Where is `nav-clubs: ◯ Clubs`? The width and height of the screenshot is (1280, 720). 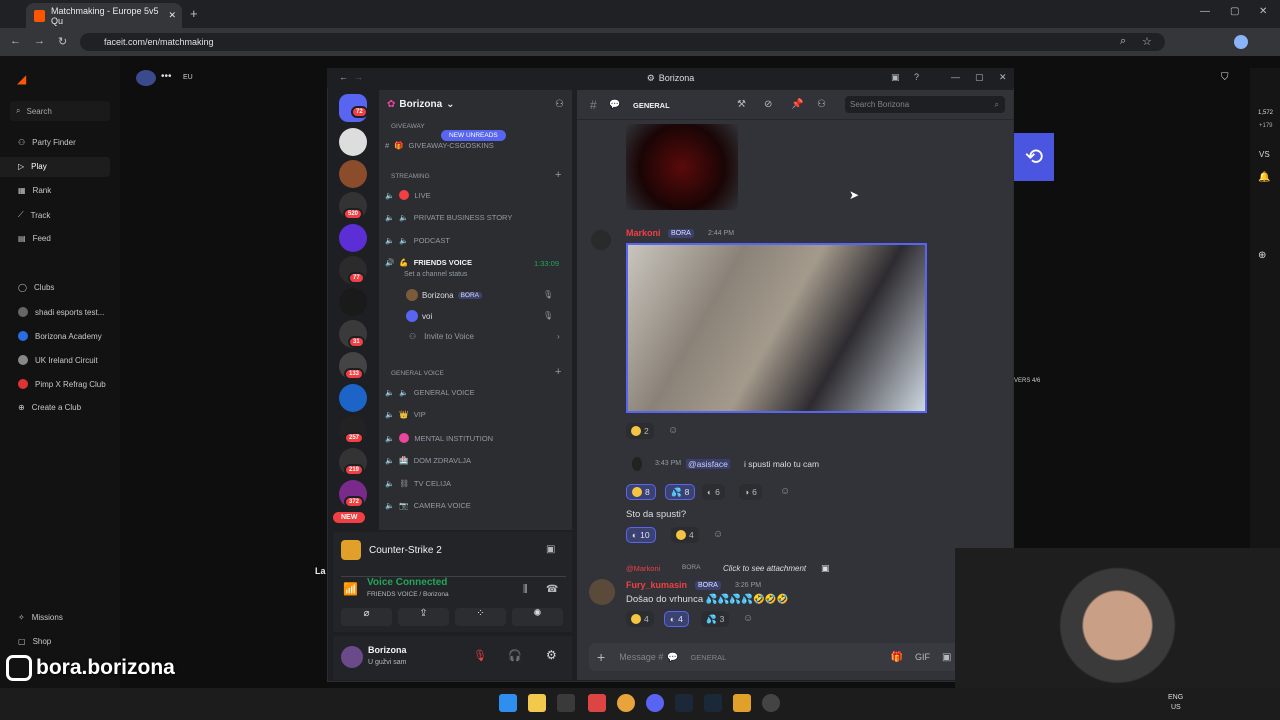
nav-clubs: ◯ Clubs is located at coordinates (36, 287).